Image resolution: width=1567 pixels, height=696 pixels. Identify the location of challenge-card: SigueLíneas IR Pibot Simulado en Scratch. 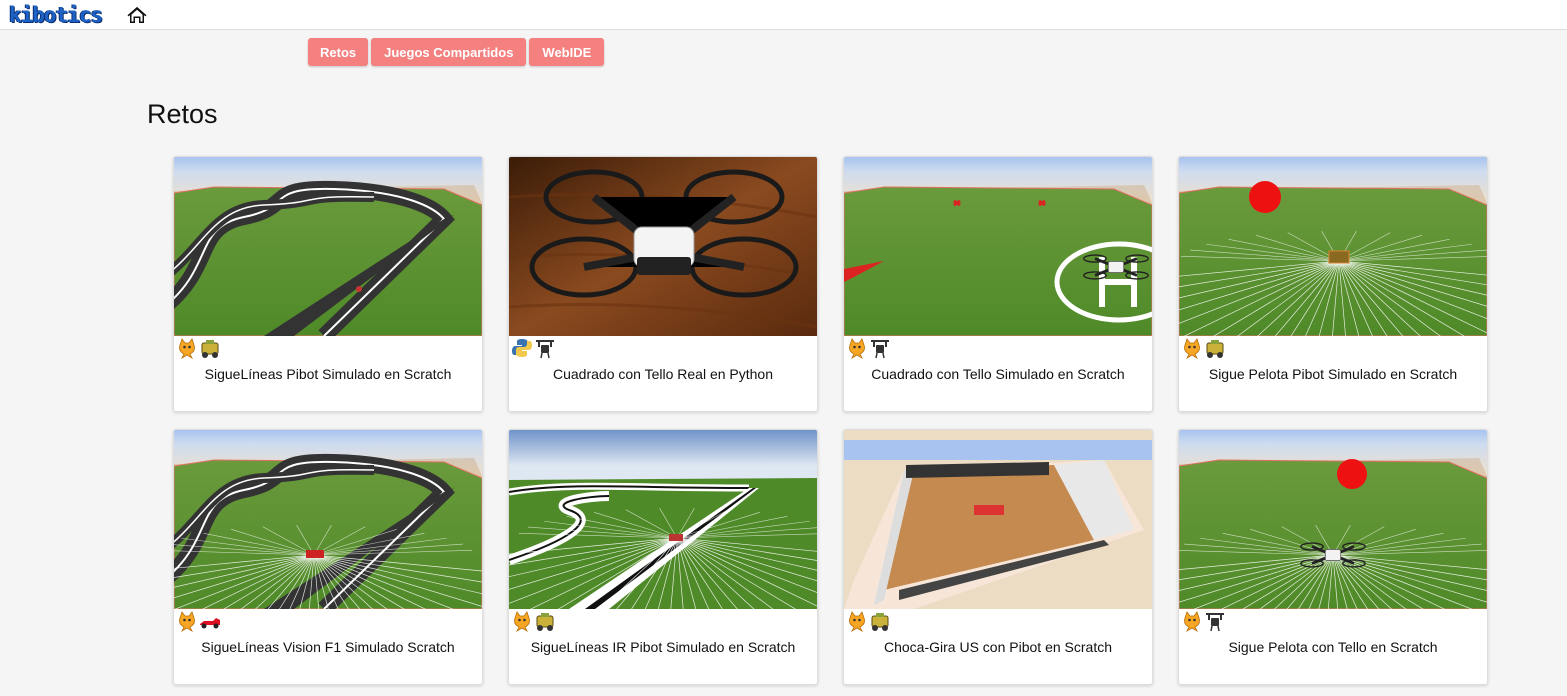
(663, 557).